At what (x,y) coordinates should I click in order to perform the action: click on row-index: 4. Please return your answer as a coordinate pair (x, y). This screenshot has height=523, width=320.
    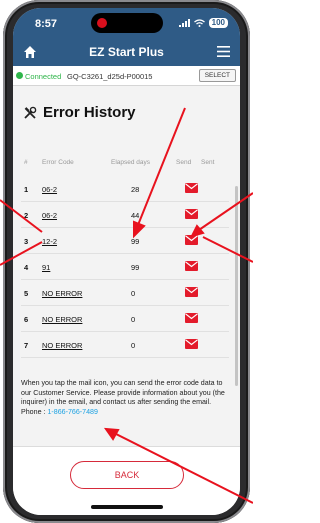
    Looking at the image, I should click on (26, 267).